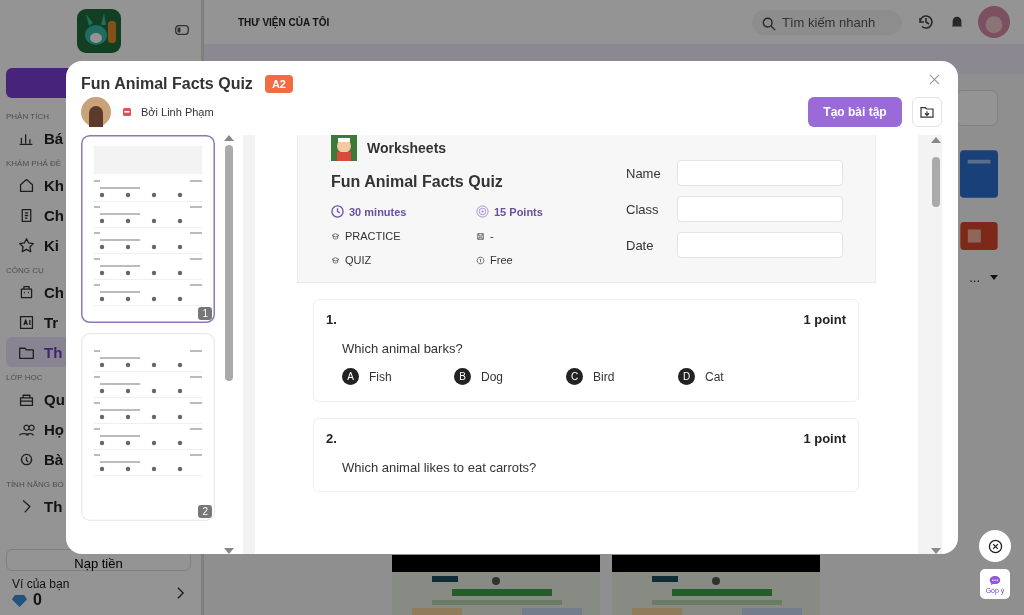  I want to click on home-icon, so click(26, 185).